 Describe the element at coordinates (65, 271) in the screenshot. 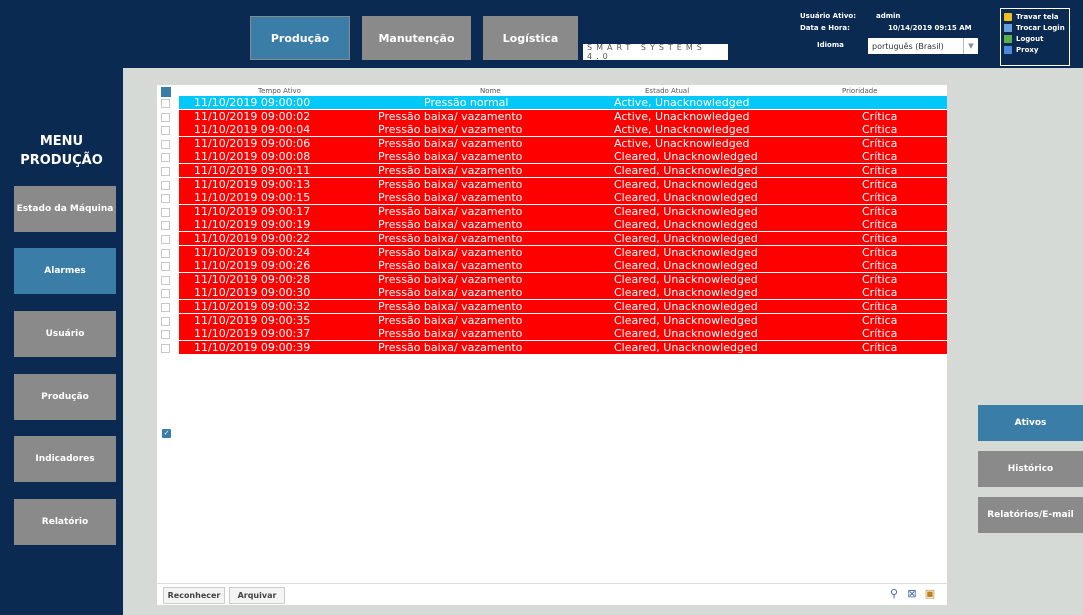

I see `menu-item-alarmes: Alarmes` at that location.